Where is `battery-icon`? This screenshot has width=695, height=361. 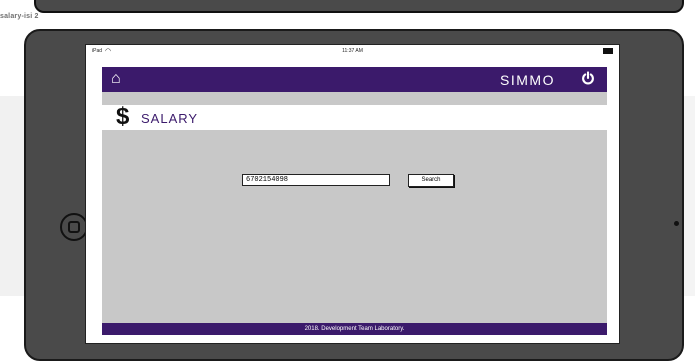
battery-icon is located at coordinates (608, 51).